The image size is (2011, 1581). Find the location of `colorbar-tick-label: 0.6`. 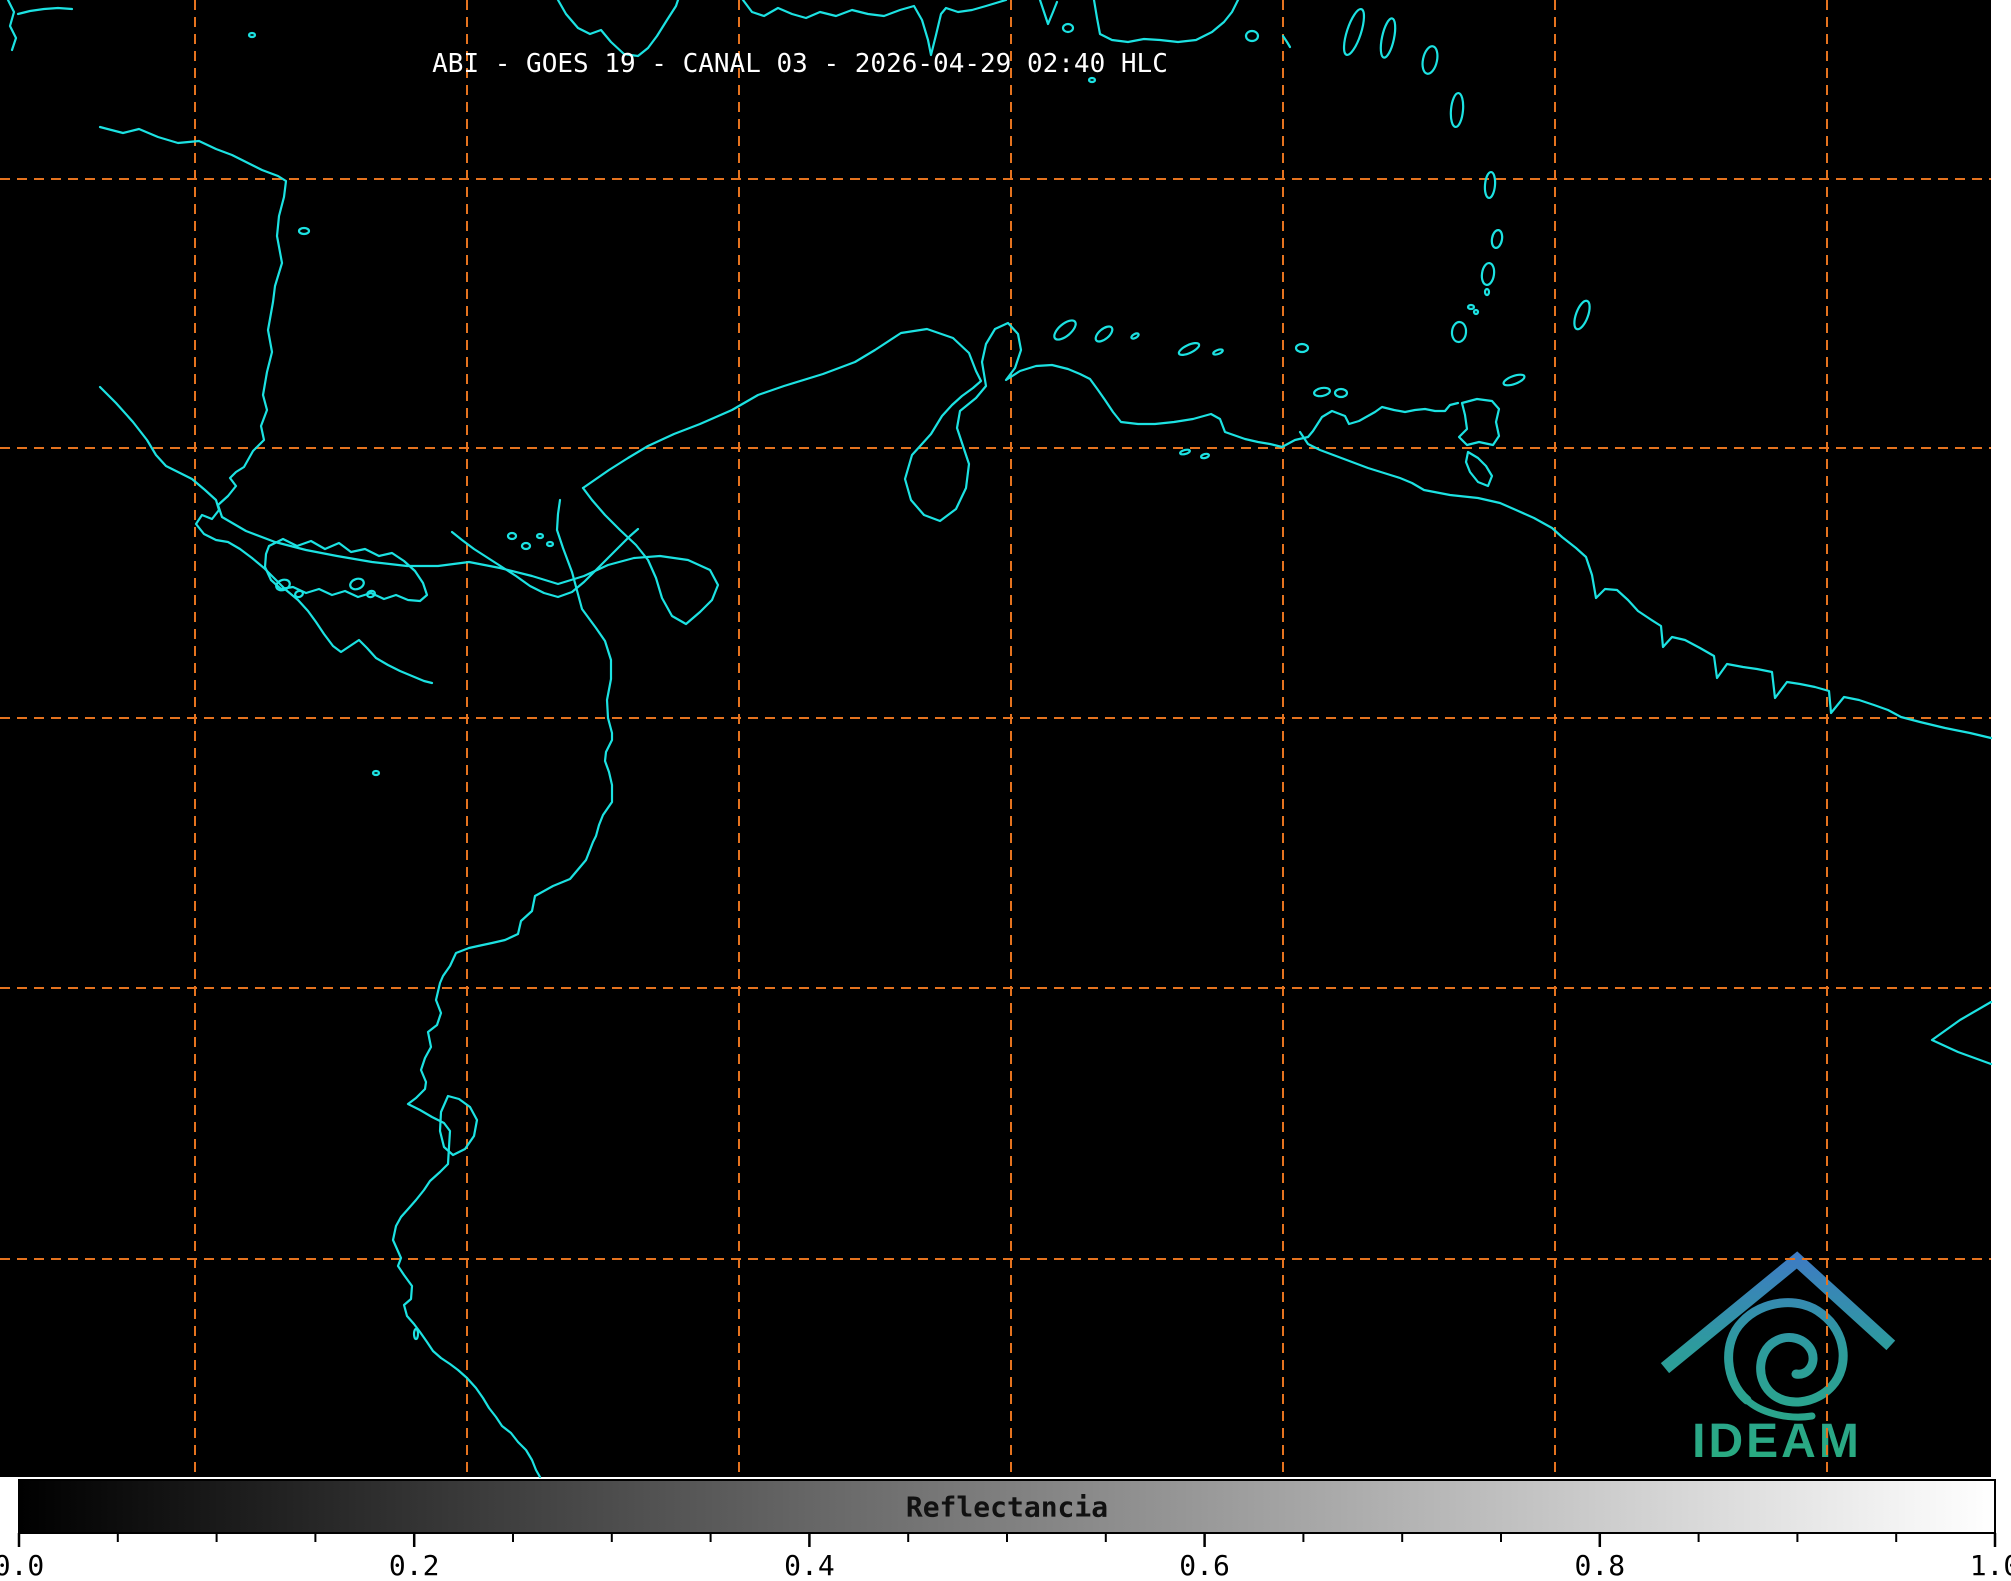

colorbar-tick-label: 0.6 is located at coordinates (1204, 1563).